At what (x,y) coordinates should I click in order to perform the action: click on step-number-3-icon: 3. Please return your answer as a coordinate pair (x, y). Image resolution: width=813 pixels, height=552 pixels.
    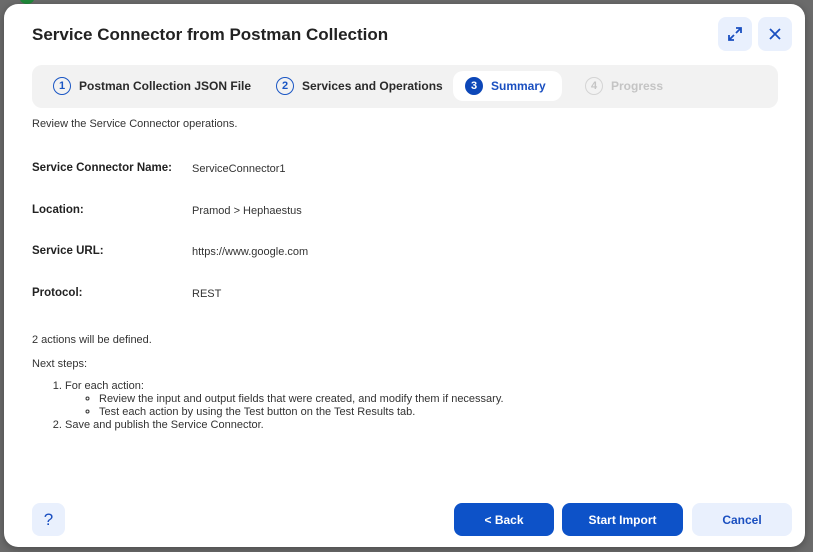
    Looking at the image, I should click on (474, 86).